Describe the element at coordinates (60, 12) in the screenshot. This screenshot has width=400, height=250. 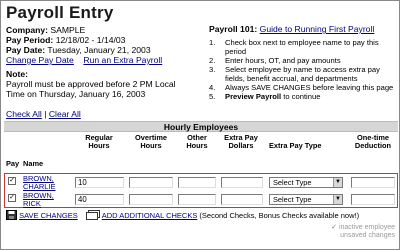
I see `page-title: Payroll Entry` at that location.